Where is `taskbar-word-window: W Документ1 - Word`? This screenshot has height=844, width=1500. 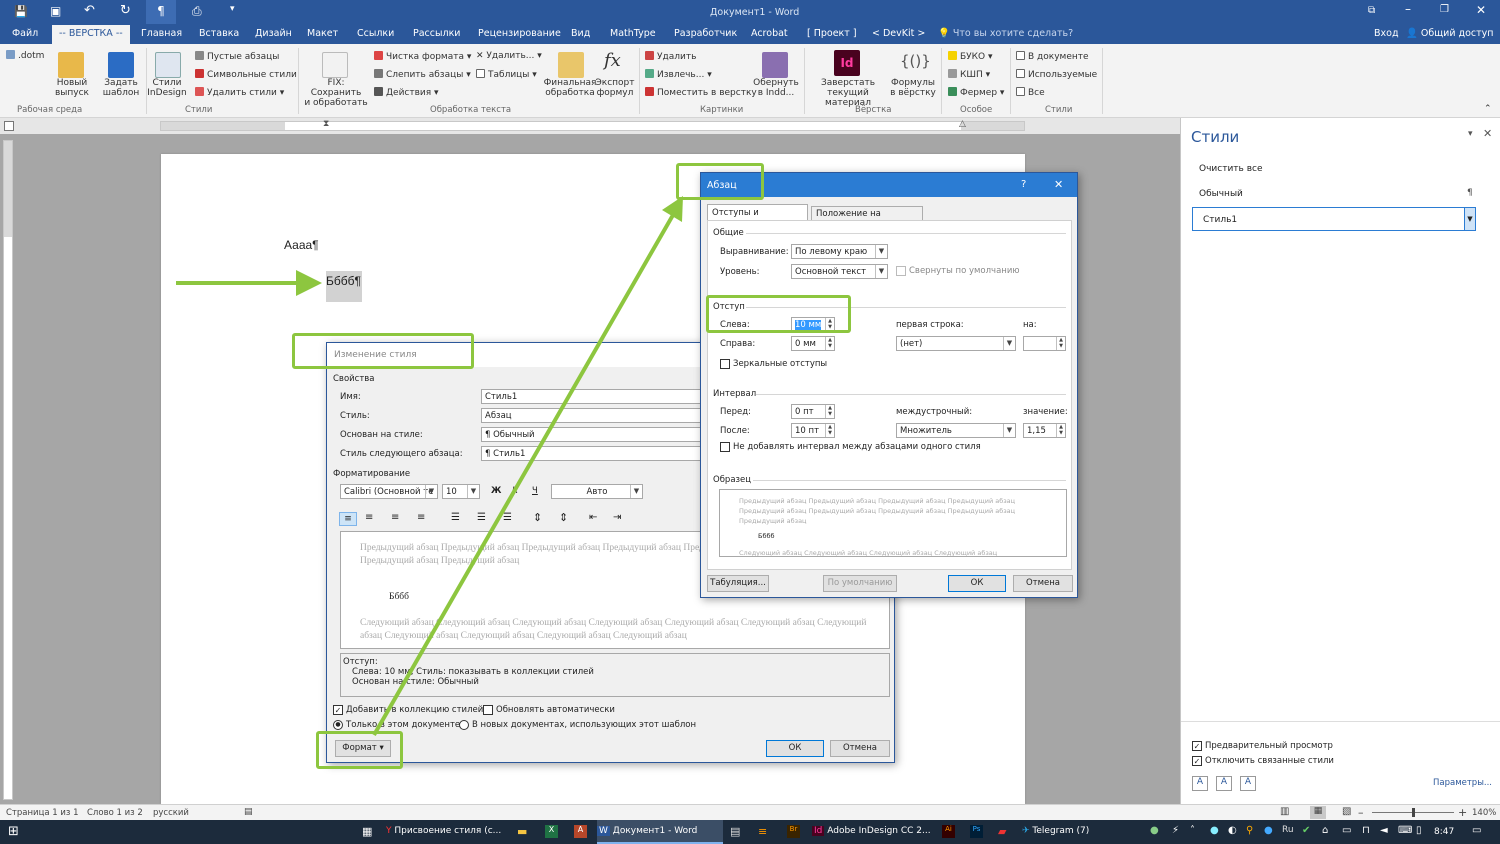 taskbar-word-window: W Документ1 - Word is located at coordinates (660, 832).